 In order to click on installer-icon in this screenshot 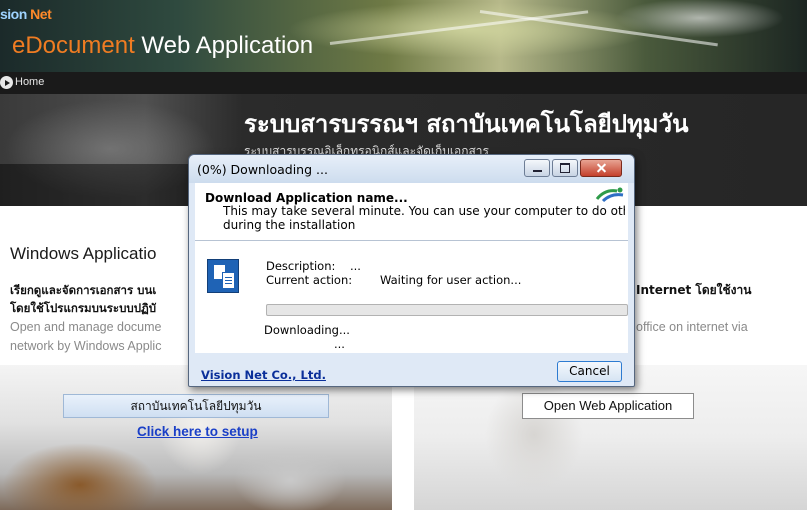, I will do `click(223, 276)`.